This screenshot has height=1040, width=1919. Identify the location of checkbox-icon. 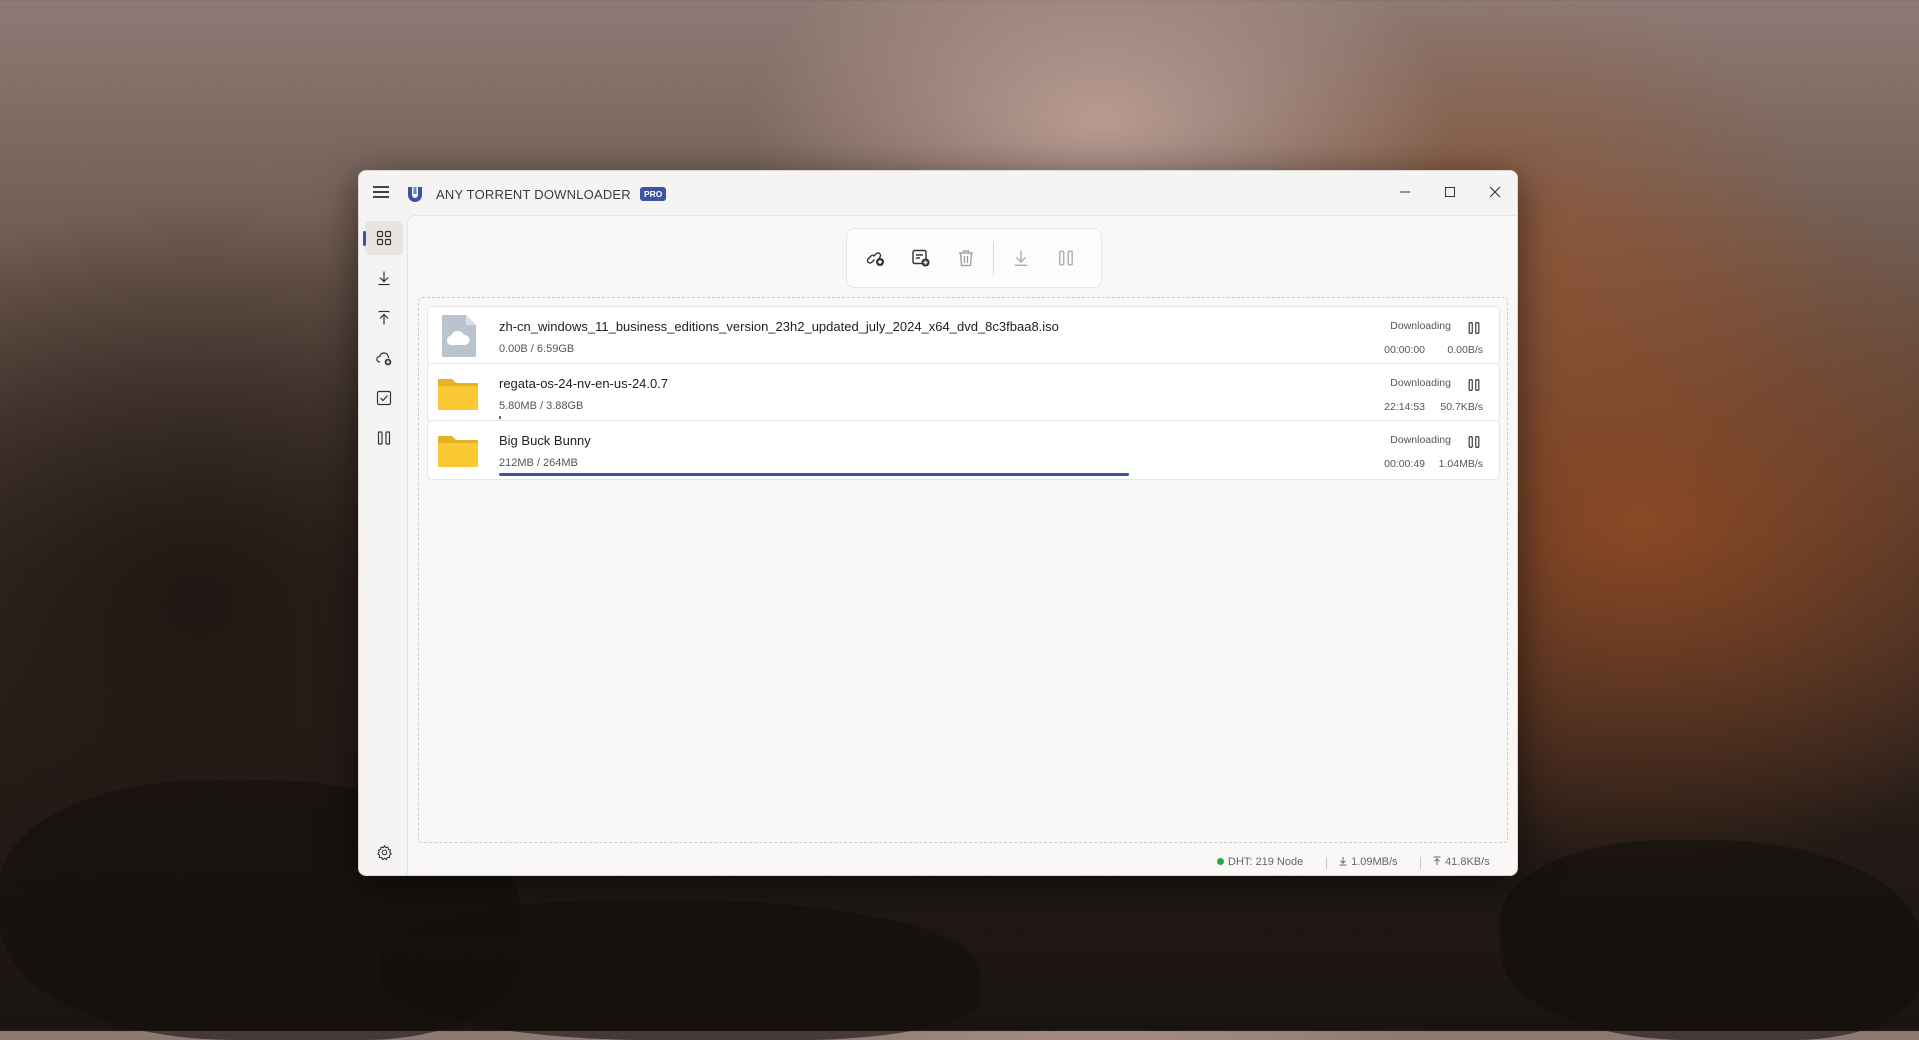
(384, 398).